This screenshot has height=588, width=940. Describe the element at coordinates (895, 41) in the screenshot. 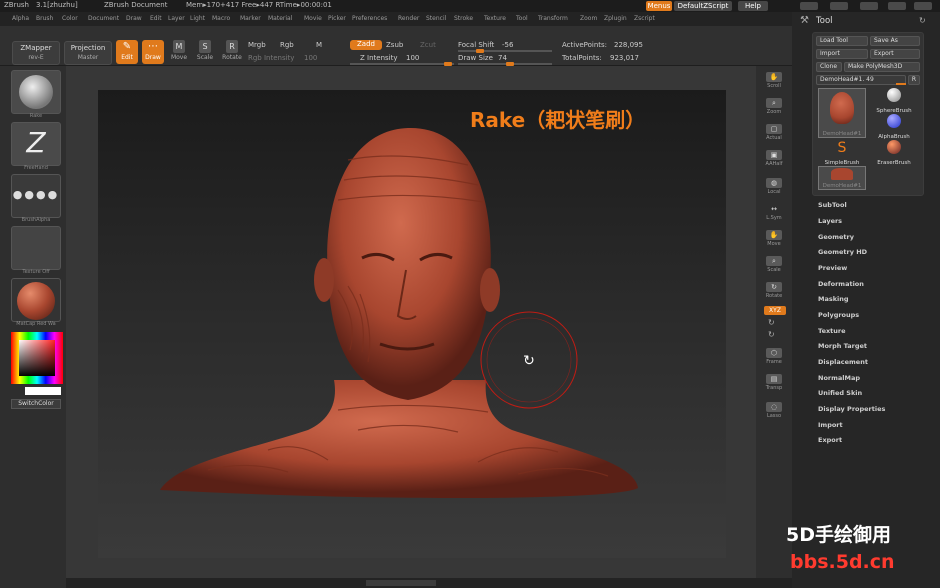

I see `save-as-button: Save As` at that location.